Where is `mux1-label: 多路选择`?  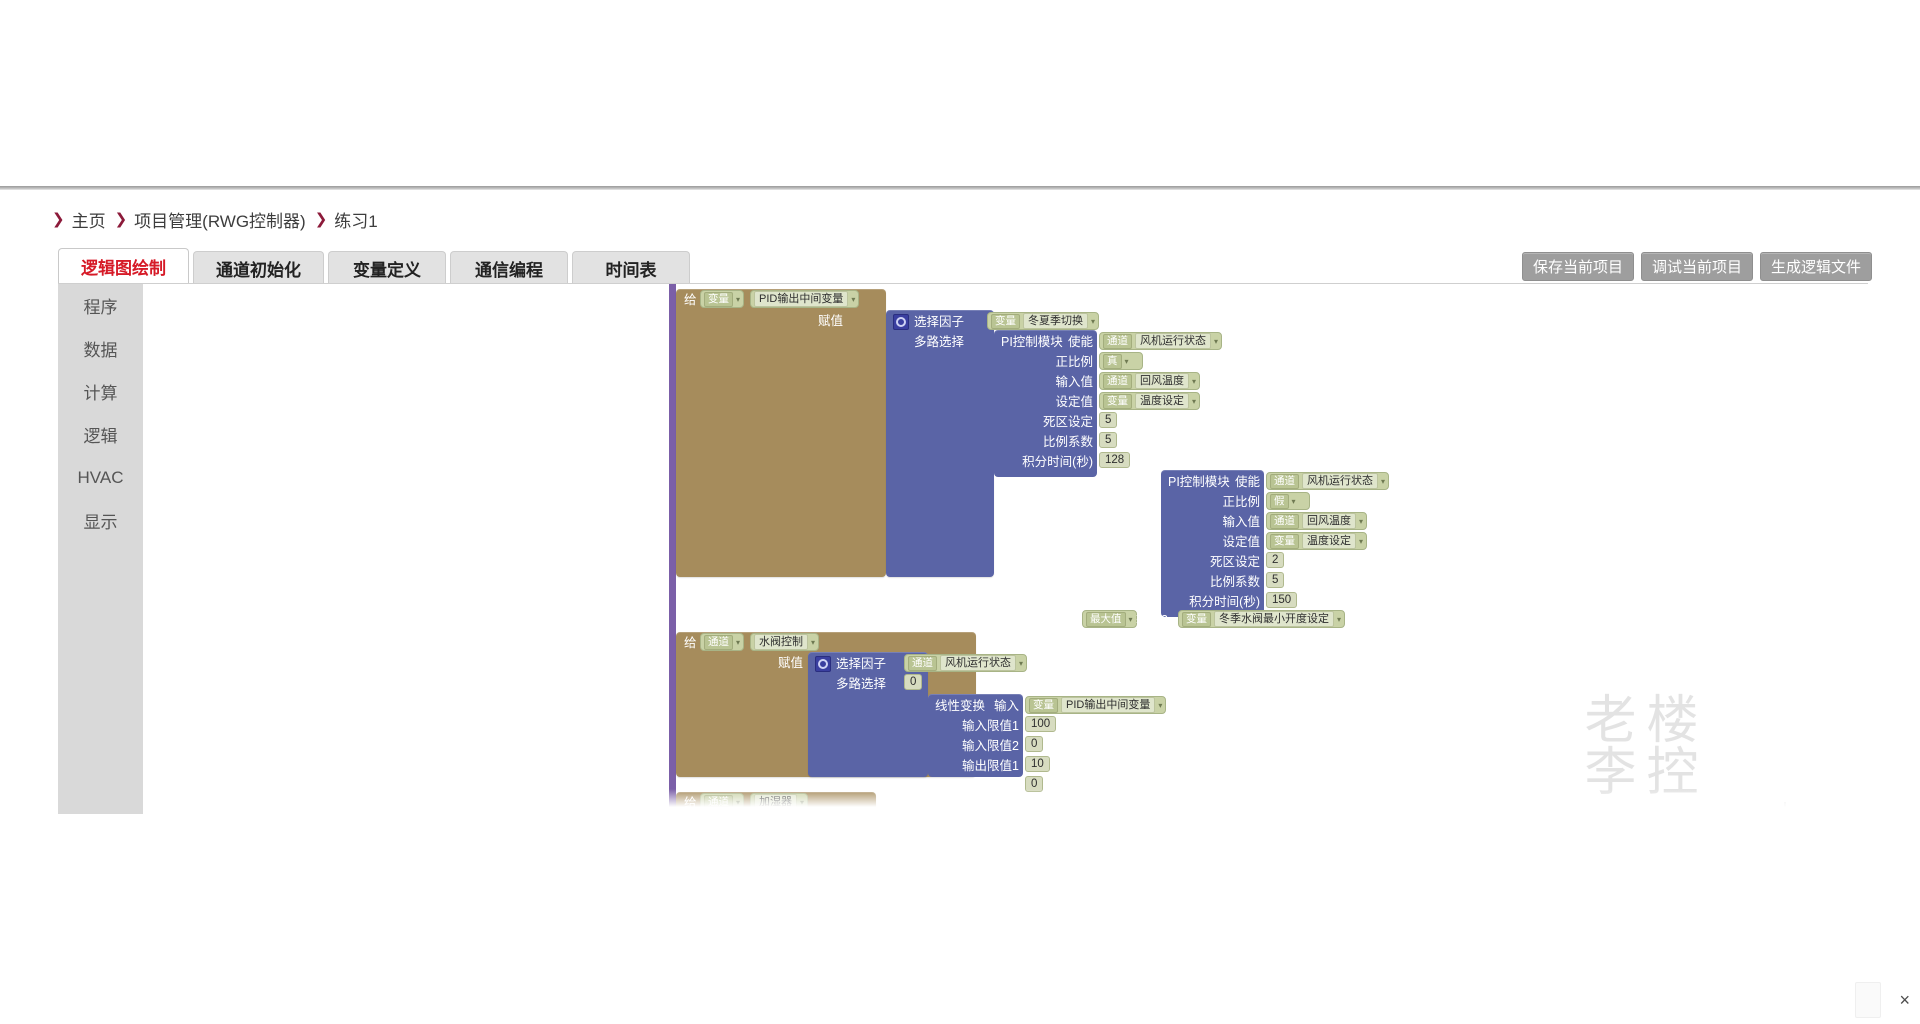 mux1-label: 多路选择 is located at coordinates (939, 342).